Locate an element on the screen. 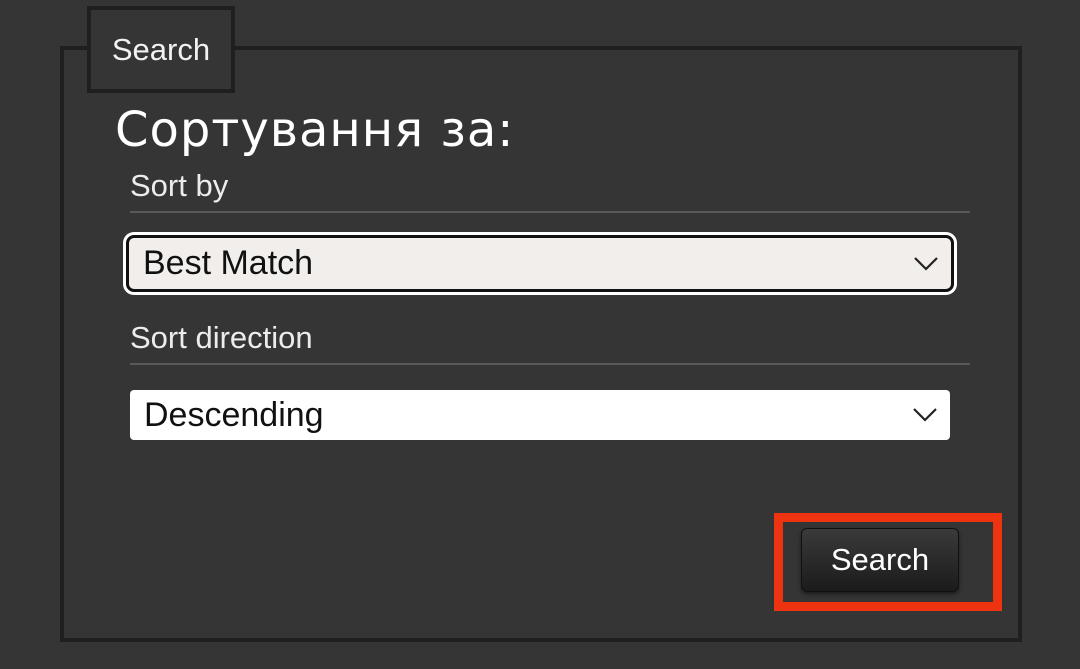 Image resolution: width=1080 pixels, height=669 pixels. sort-by-value: Best Match is located at coordinates (228, 263).